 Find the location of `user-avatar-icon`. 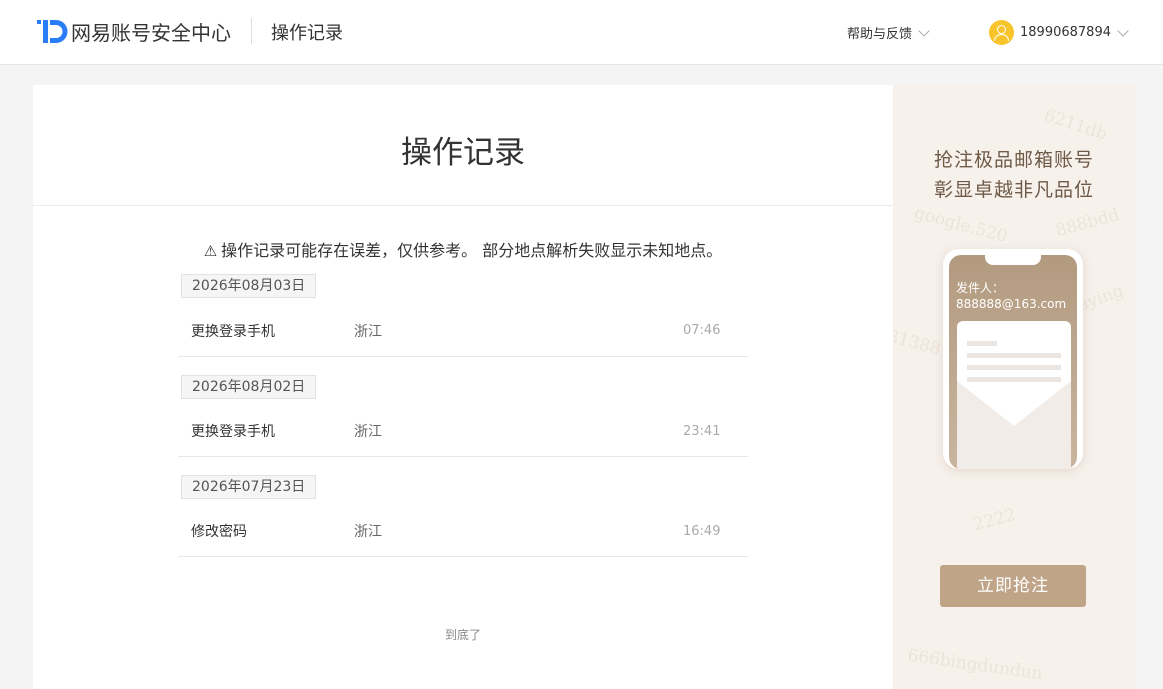

user-avatar-icon is located at coordinates (1001, 32).